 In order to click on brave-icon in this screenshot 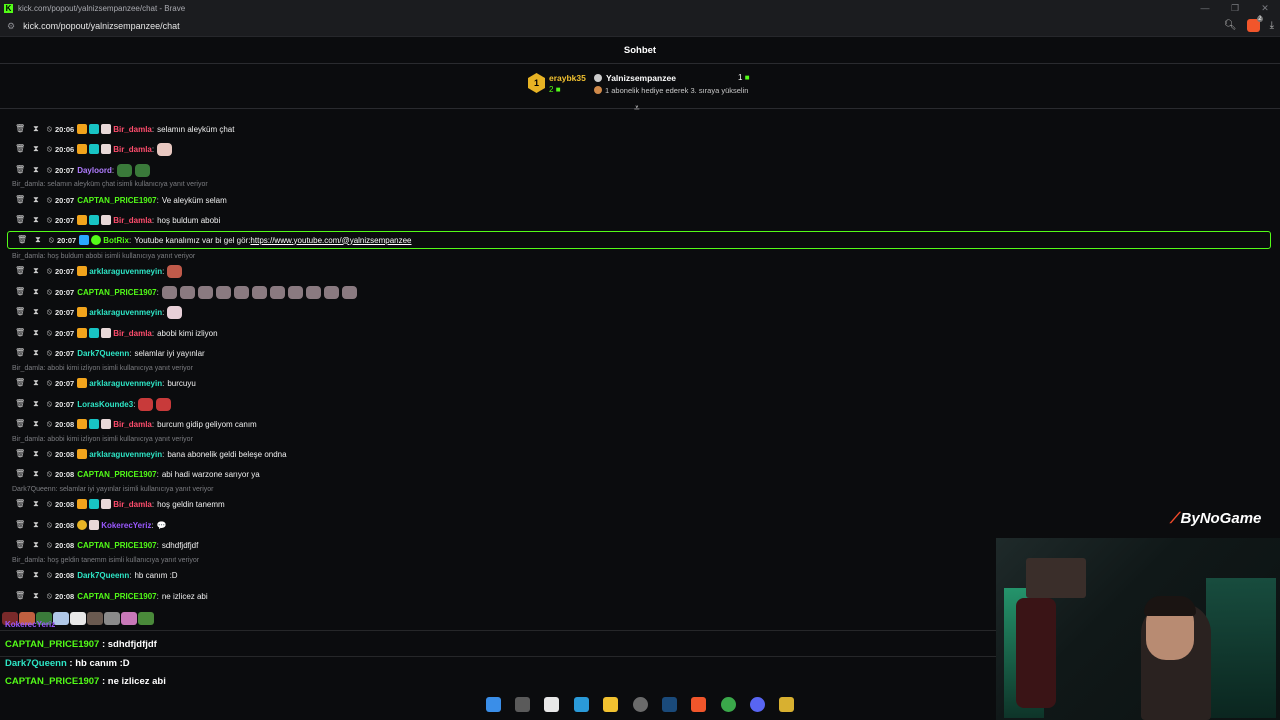, I will do `click(698, 704)`.